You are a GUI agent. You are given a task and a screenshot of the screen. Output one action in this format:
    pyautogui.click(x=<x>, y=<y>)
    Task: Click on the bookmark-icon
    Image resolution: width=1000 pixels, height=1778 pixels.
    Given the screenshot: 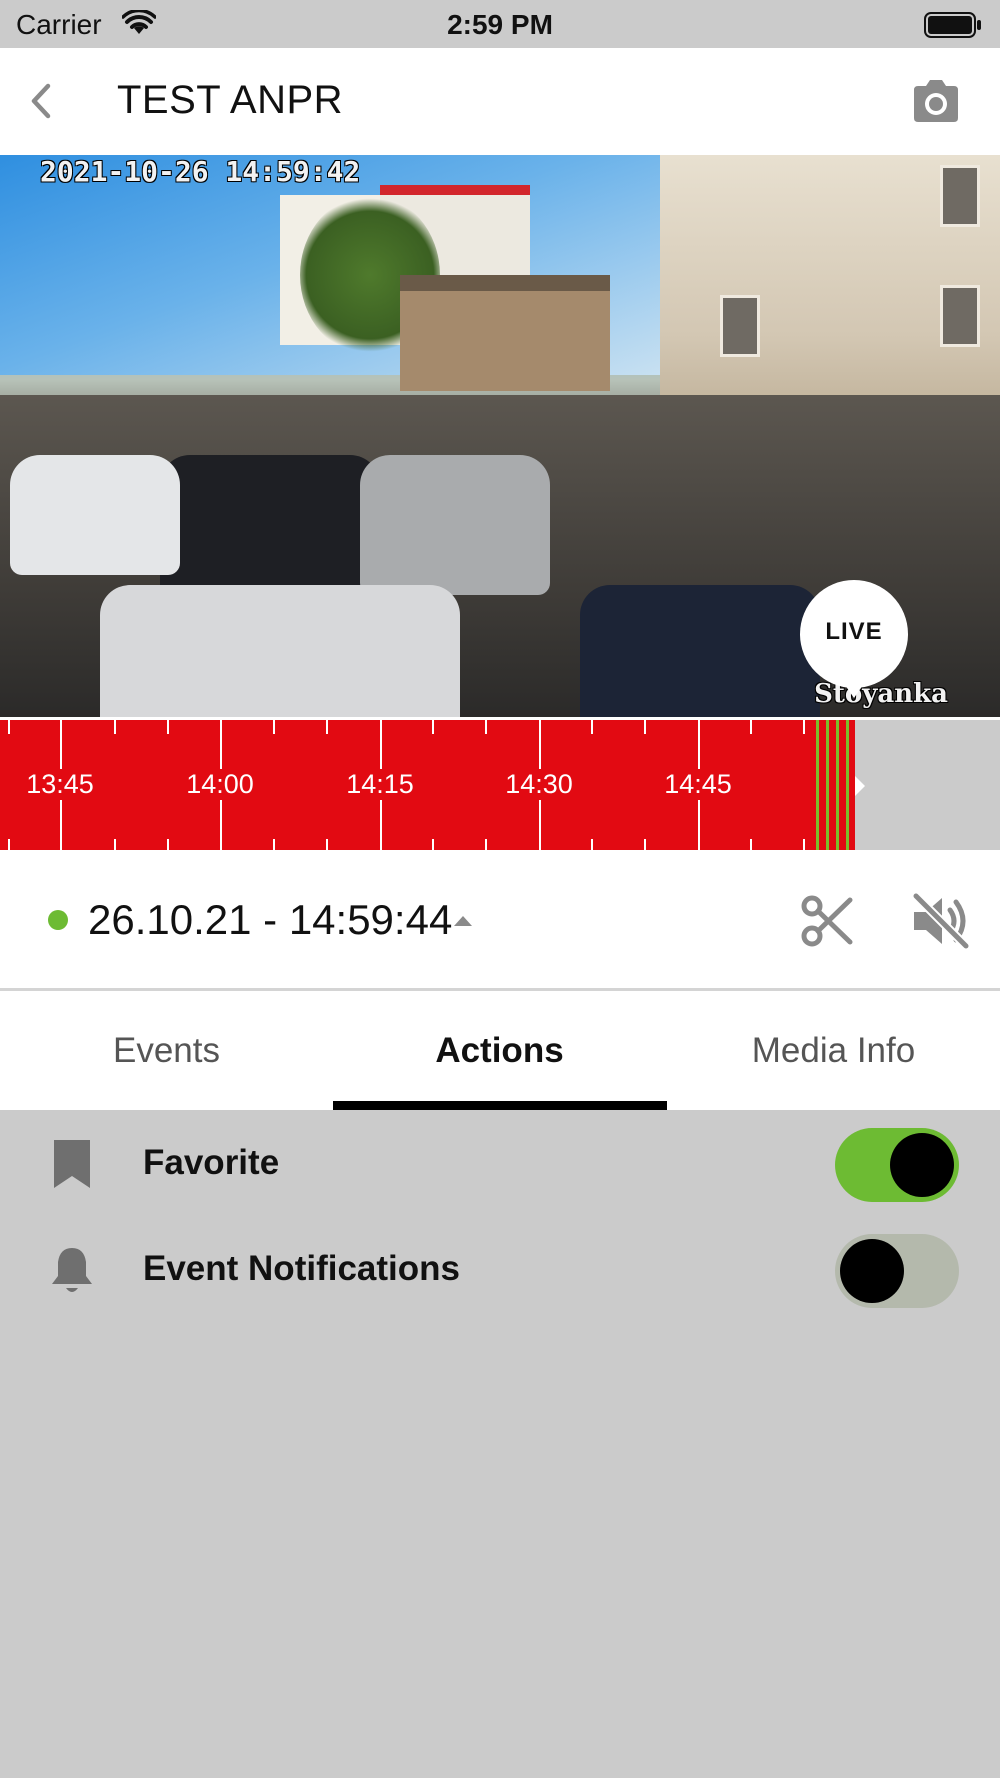 What is the action you would take?
    pyautogui.click(x=72, y=1164)
    